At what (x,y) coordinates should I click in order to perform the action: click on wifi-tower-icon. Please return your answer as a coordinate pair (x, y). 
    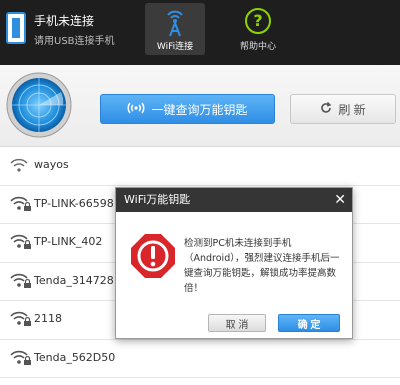
    Looking at the image, I should click on (175, 24).